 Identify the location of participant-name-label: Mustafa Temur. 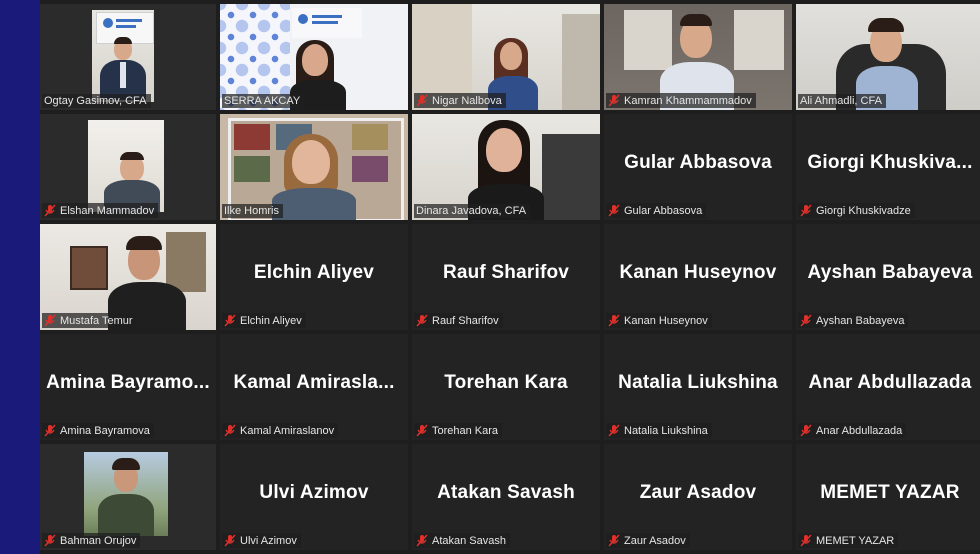
(89, 320).